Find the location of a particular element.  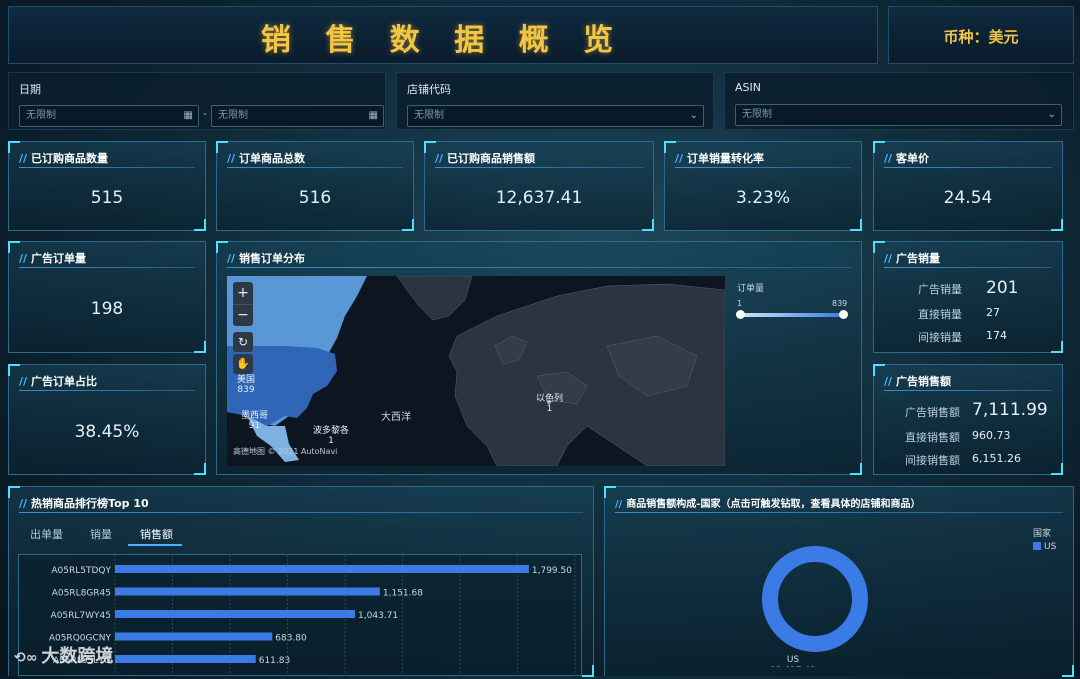

ad-sales-row: 广告销量 201 is located at coordinates (968, 288).